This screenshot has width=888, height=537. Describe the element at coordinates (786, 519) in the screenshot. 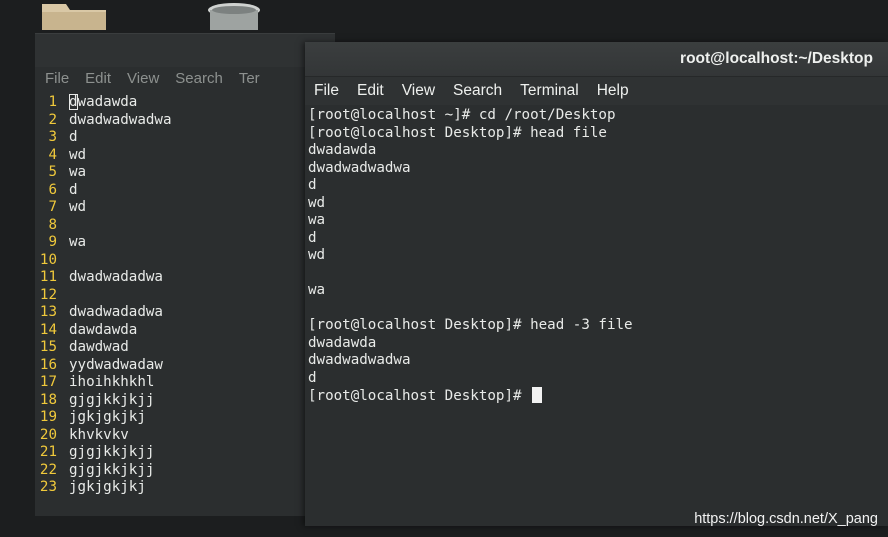

I see `watermark: https://blog.csdn.net/X_pang` at that location.